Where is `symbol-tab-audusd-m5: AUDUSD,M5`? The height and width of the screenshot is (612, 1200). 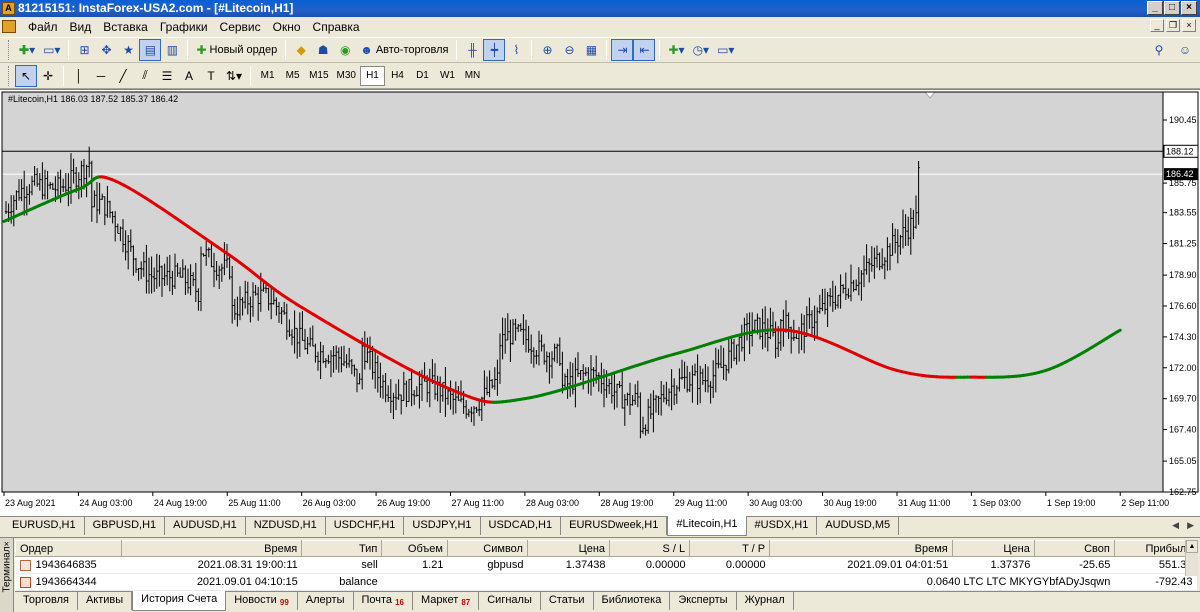 symbol-tab-audusd-m5: AUDUSD,M5 is located at coordinates (858, 526).